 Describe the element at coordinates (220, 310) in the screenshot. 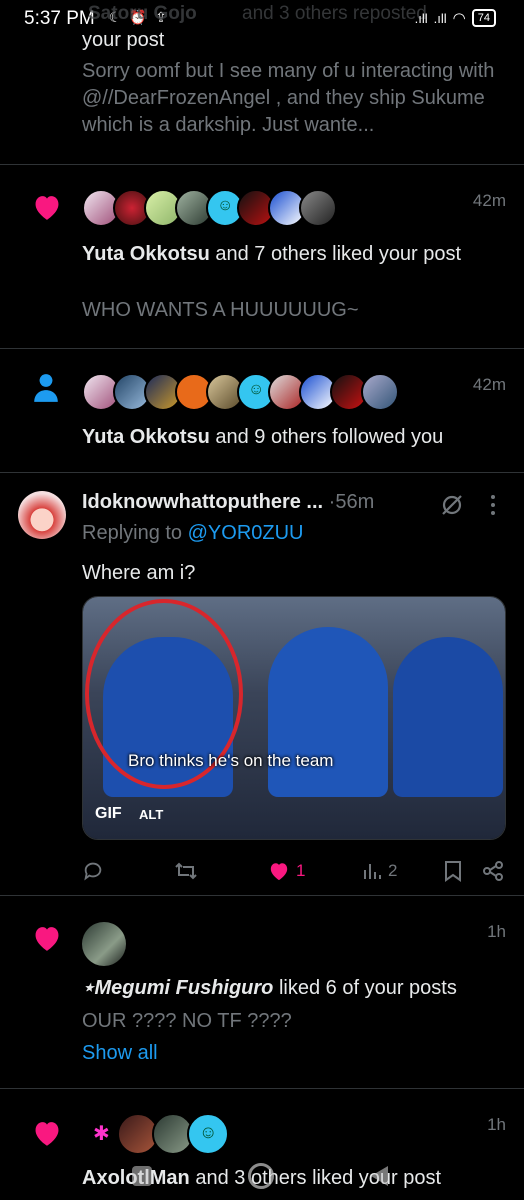

I see `notification-snippet: WHO WANTS A HUUUUUUG~` at that location.